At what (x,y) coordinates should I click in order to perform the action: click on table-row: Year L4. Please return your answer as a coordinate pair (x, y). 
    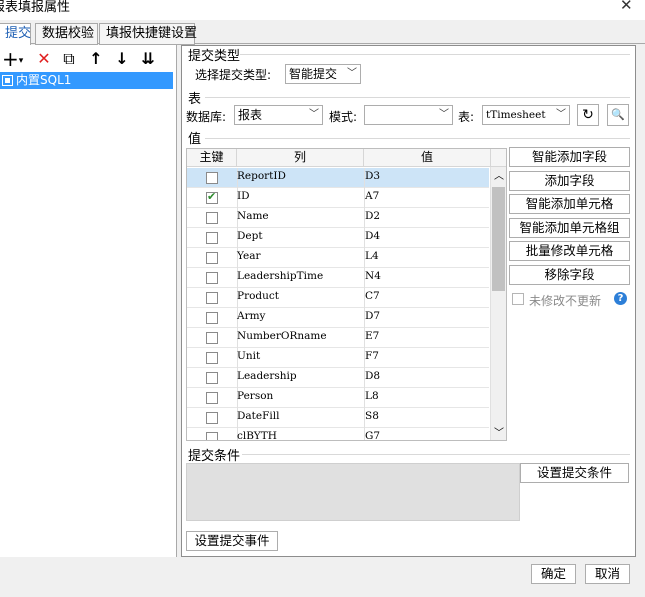
    Looking at the image, I should click on (338, 258).